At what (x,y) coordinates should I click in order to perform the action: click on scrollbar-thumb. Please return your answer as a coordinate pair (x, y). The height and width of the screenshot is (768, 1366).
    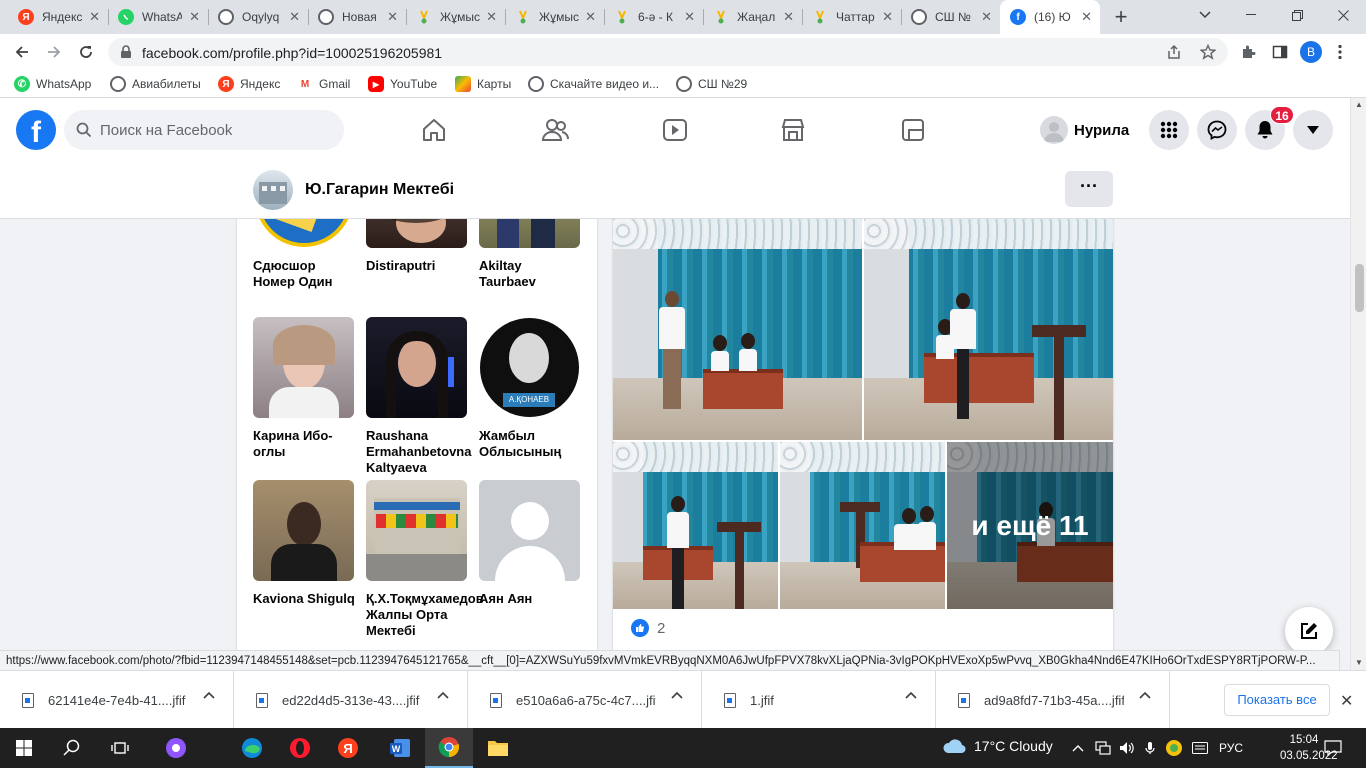
    Looking at the image, I should click on (1359, 288).